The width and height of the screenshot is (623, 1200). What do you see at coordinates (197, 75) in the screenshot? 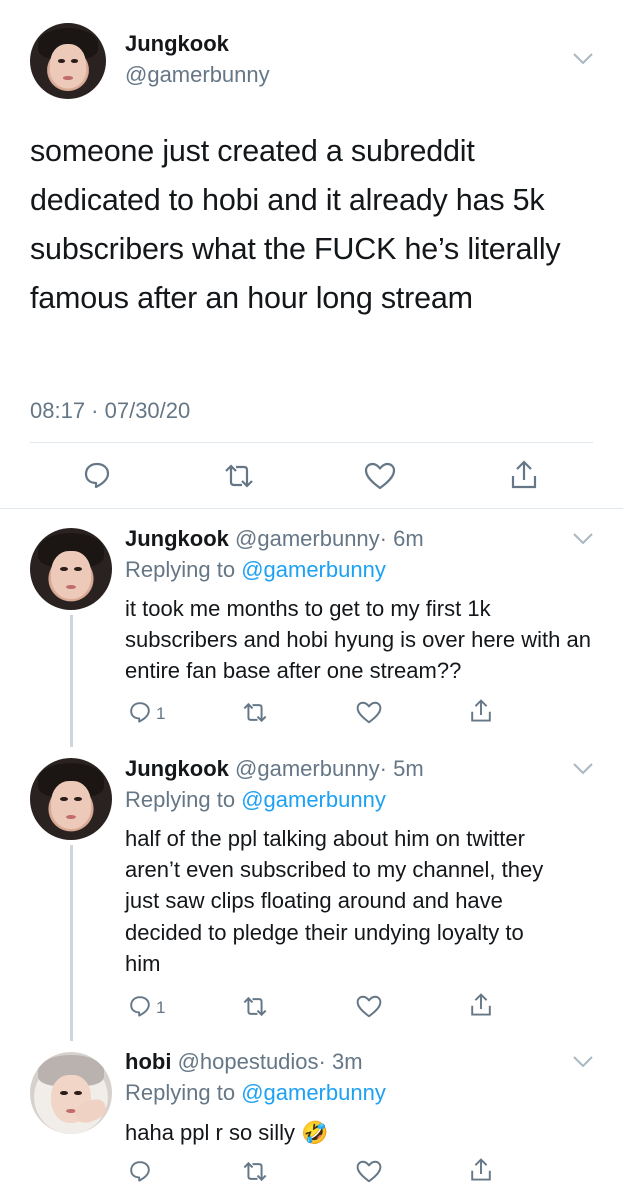
I see `main-tweet-handle: @gamerbunny` at bounding box center [197, 75].